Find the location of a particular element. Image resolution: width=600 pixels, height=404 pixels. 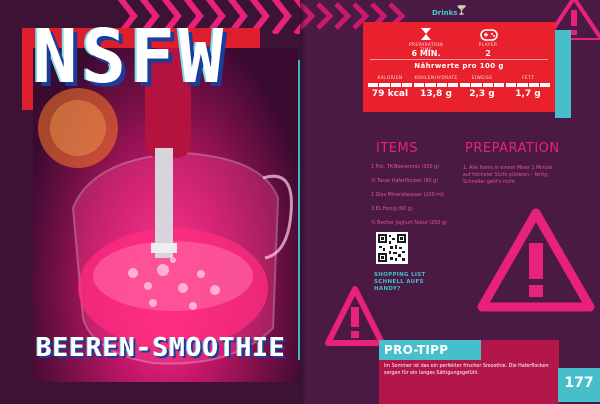

nutrition-label: KALORIEN is located at coordinates (390, 78).